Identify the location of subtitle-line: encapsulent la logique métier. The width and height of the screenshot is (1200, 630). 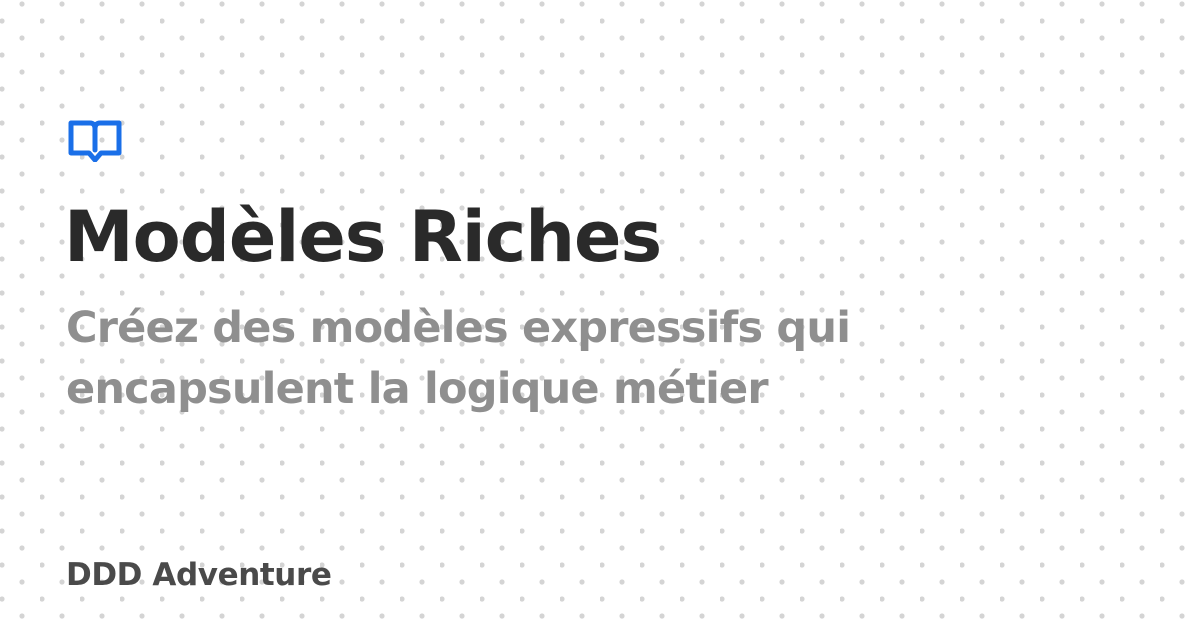
(417, 389).